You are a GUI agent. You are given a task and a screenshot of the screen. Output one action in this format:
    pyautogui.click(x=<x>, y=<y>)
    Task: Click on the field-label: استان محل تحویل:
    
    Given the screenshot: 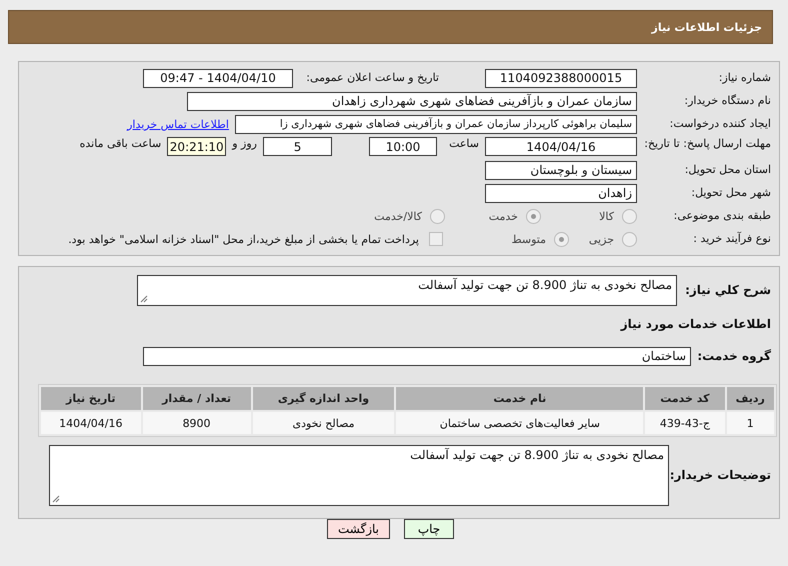 What is the action you would take?
    pyautogui.click(x=727, y=170)
    